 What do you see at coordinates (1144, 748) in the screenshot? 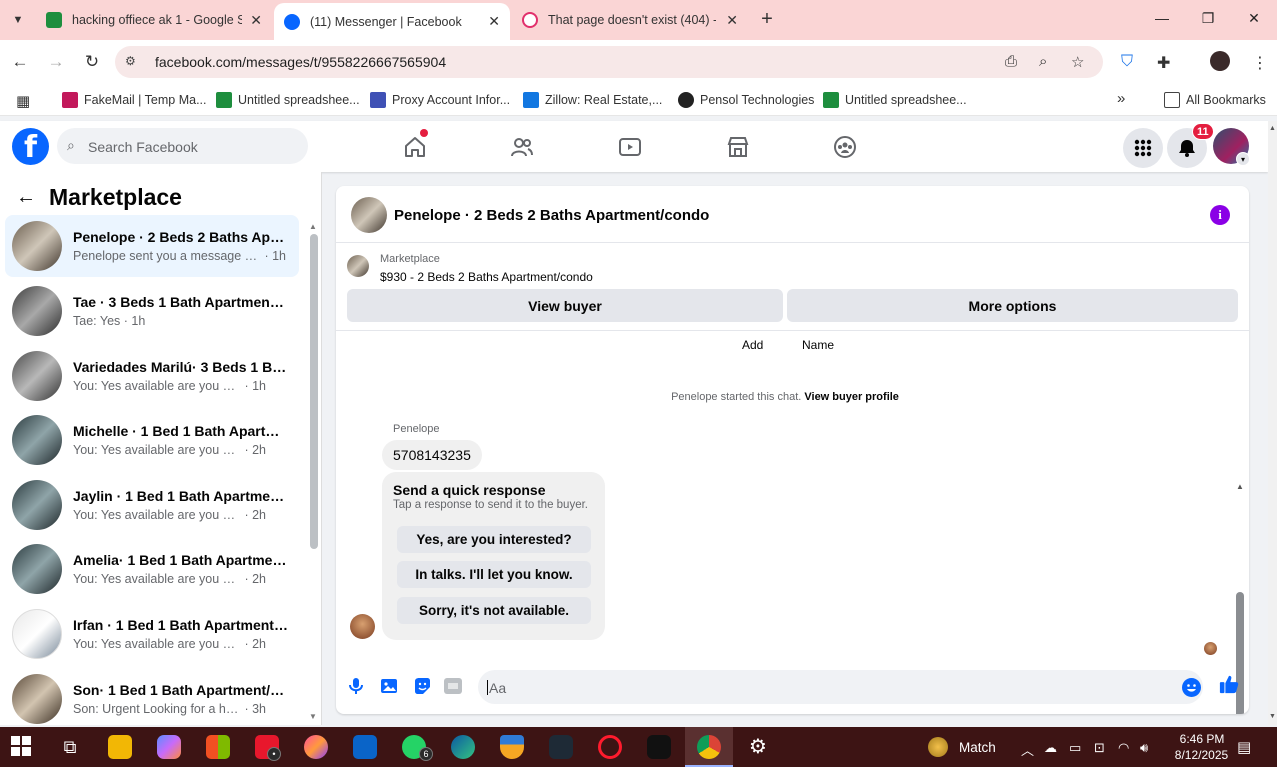
I see `volume-icon: 🔊︎` at bounding box center [1144, 748].